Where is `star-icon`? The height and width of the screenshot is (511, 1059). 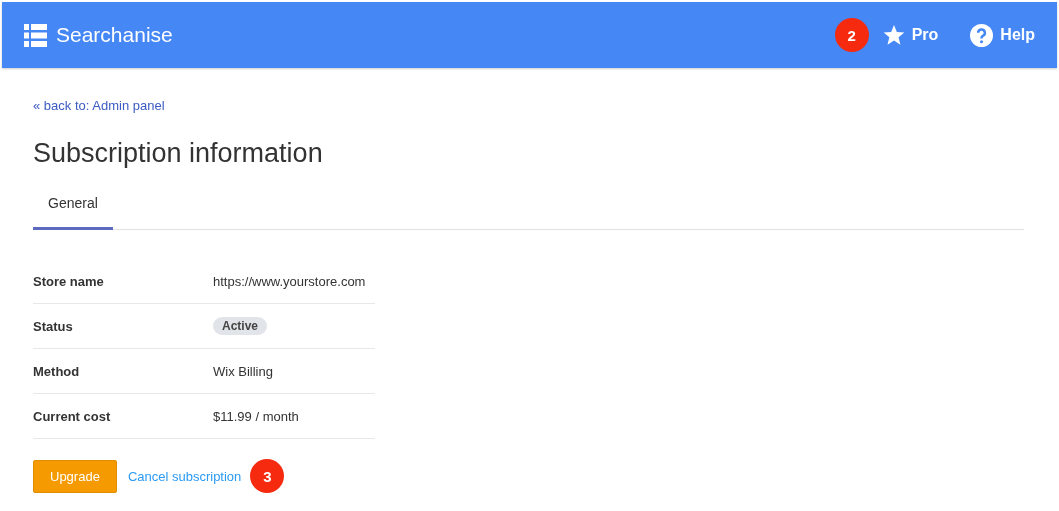
star-icon is located at coordinates (893, 35).